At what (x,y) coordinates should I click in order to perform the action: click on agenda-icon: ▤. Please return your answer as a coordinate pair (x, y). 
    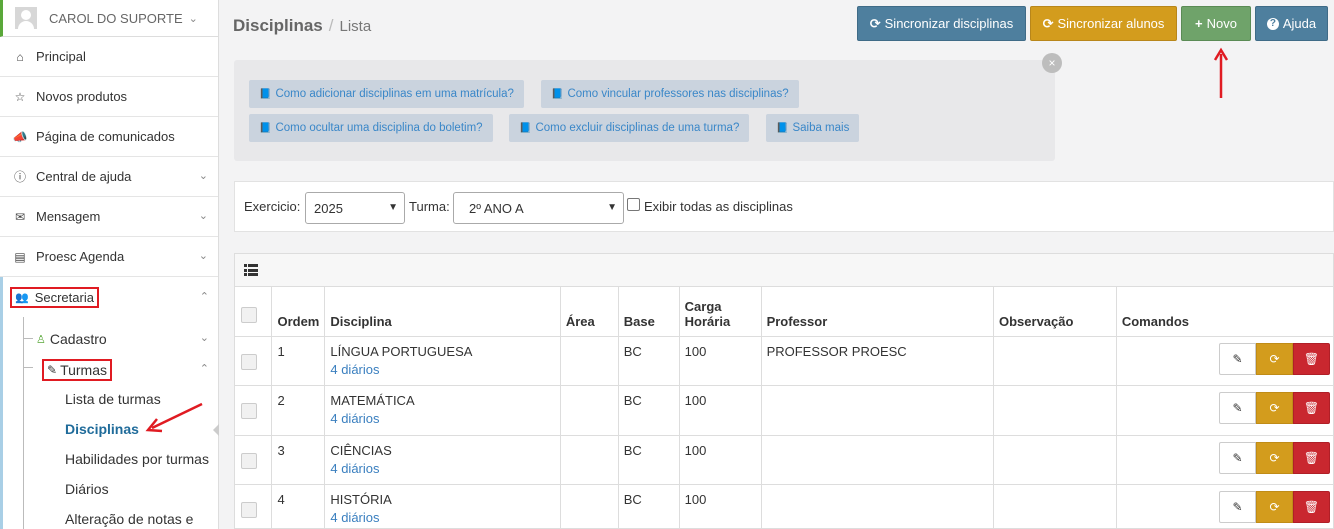
    Looking at the image, I should click on (20, 256).